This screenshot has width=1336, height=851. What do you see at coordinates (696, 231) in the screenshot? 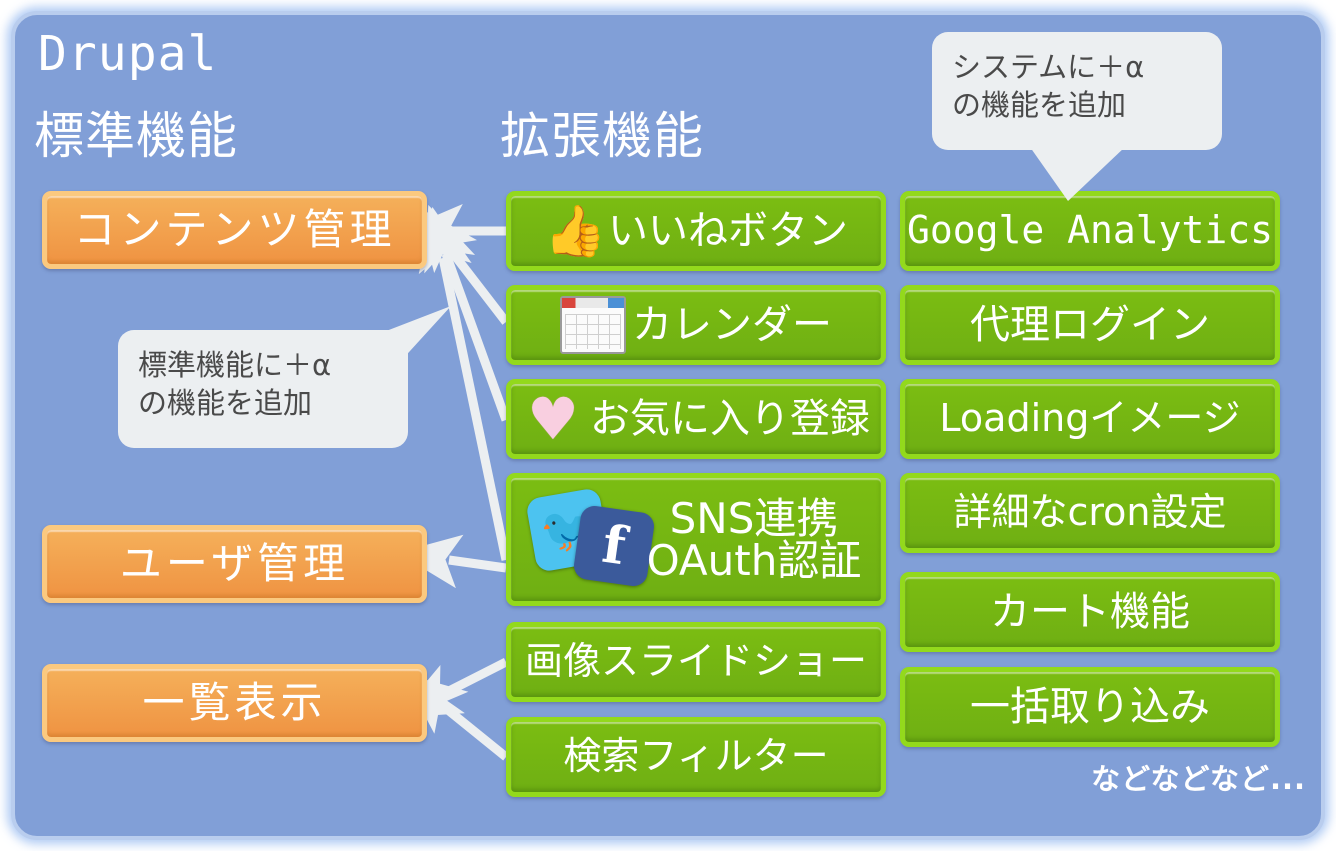
I see `extension-box: 👍 いいねボタン` at bounding box center [696, 231].